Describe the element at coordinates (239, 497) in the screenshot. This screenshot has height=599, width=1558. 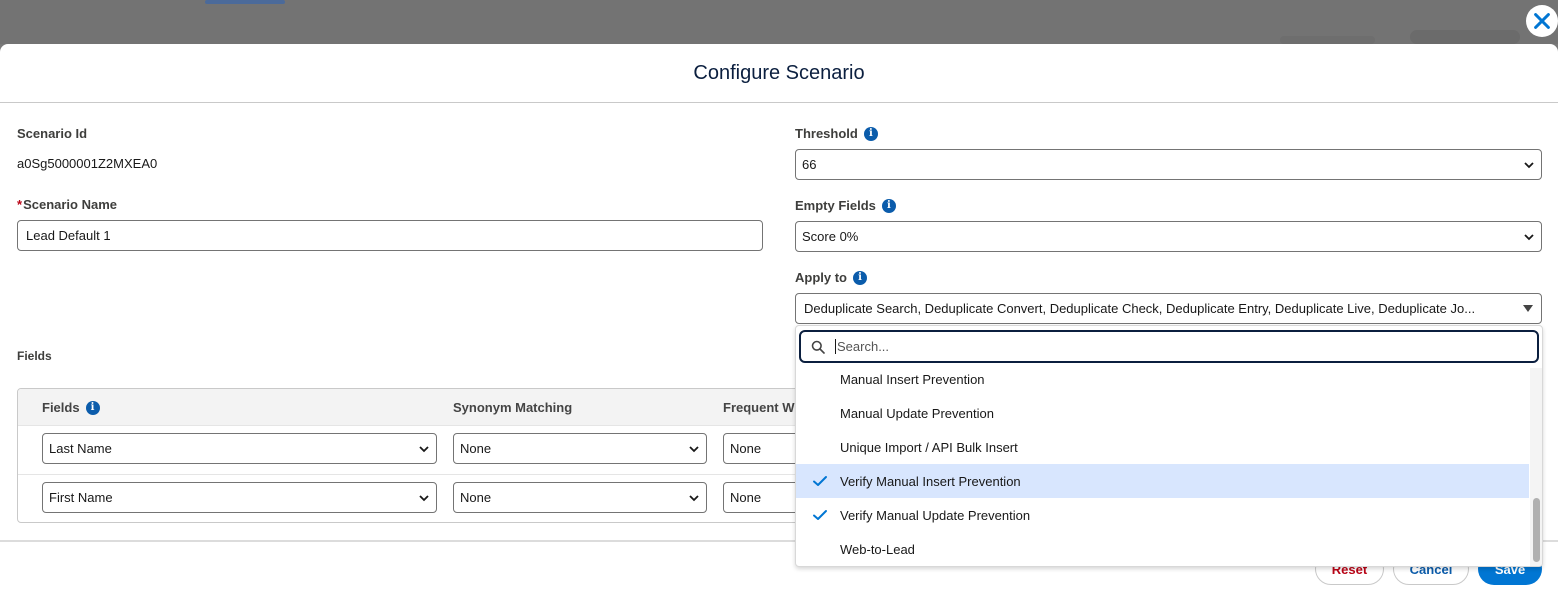
I see `field-select: First Name` at that location.